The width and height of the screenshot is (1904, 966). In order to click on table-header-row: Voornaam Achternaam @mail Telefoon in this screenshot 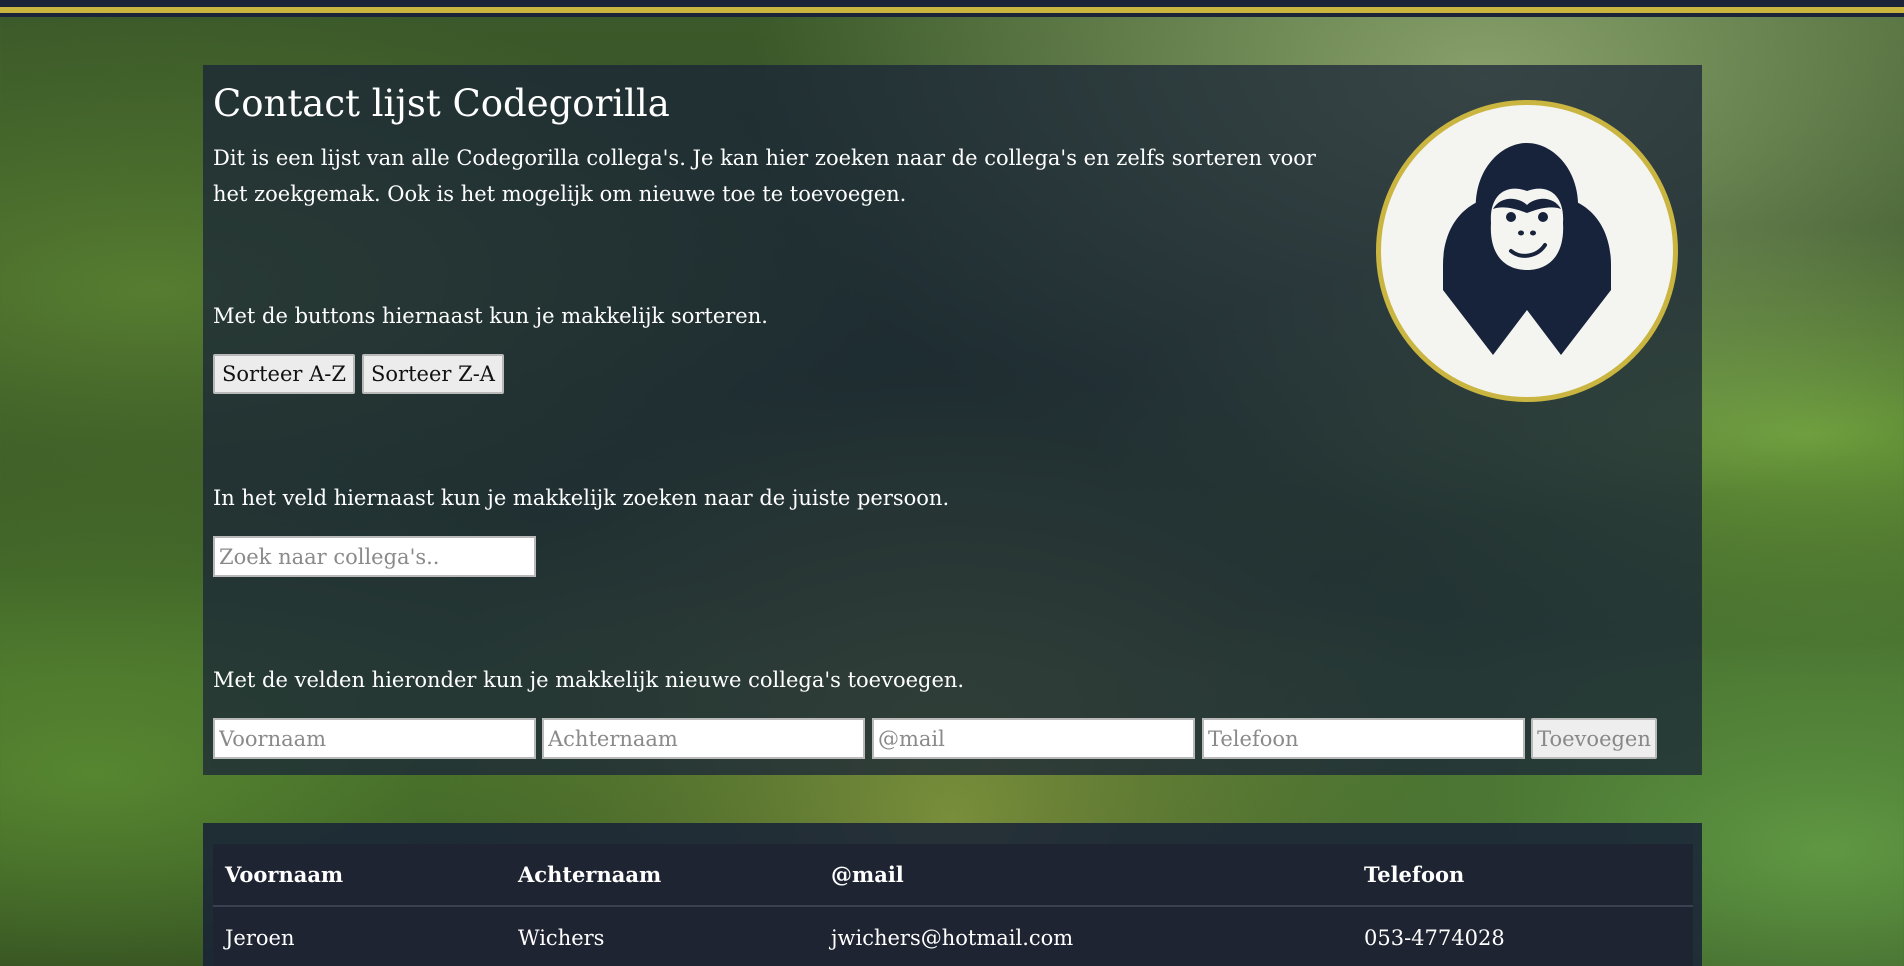, I will do `click(953, 875)`.